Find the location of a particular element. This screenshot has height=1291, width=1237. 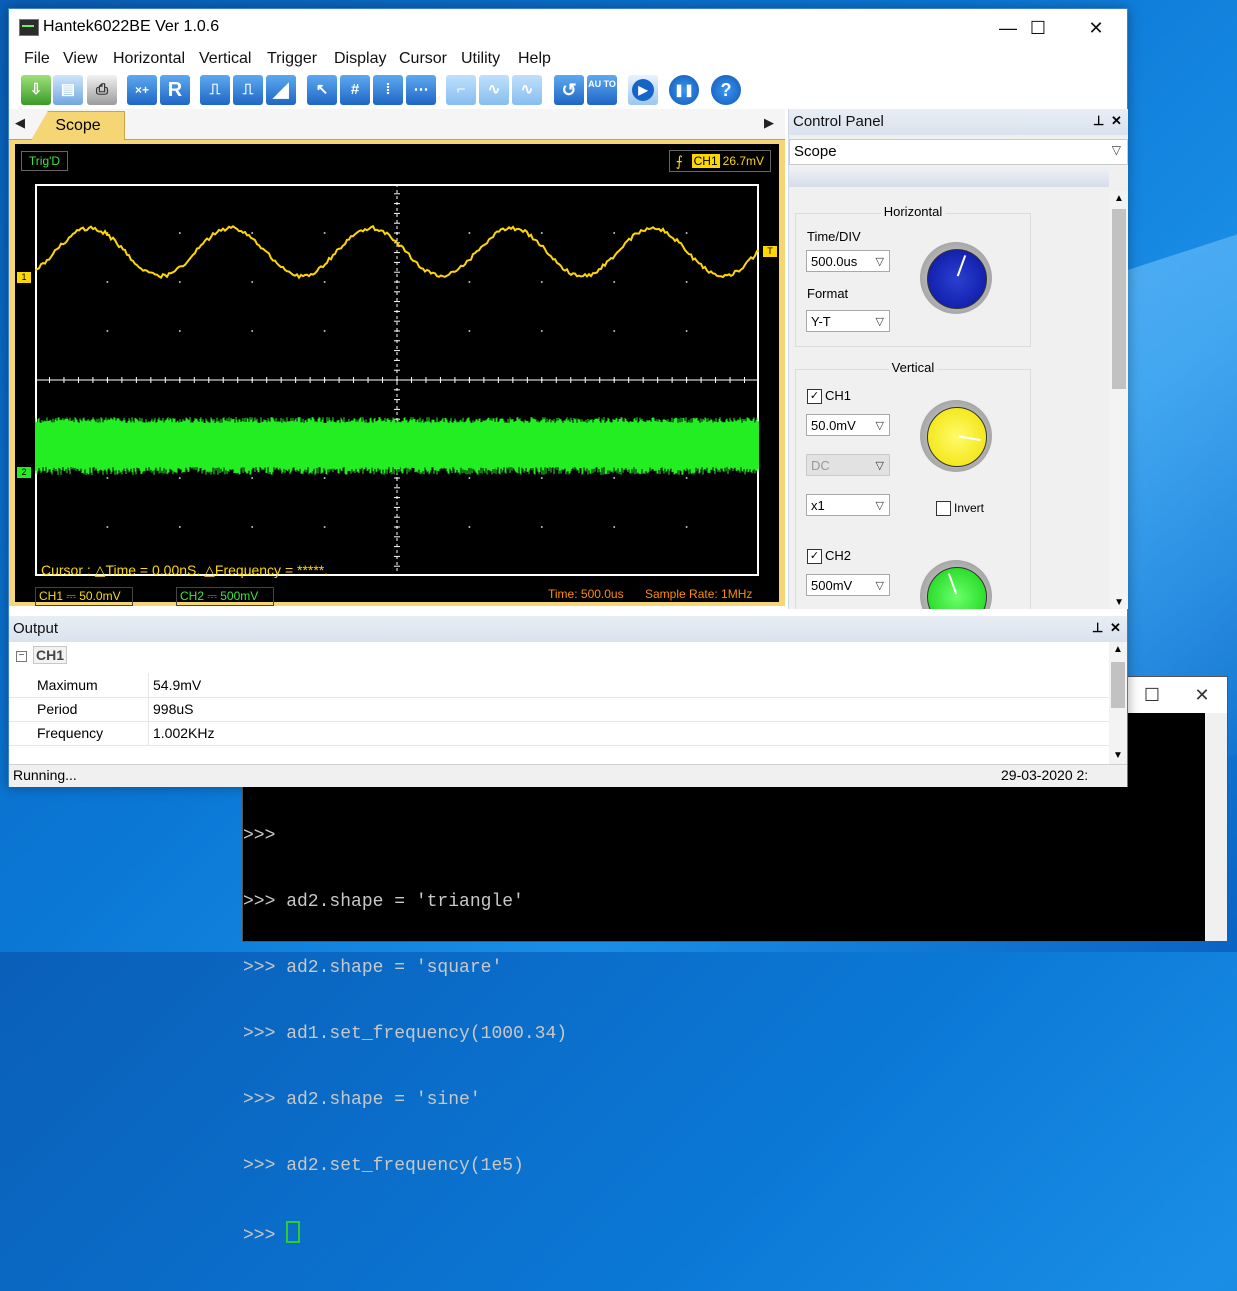

panel-divider is located at coordinates (949, 177).